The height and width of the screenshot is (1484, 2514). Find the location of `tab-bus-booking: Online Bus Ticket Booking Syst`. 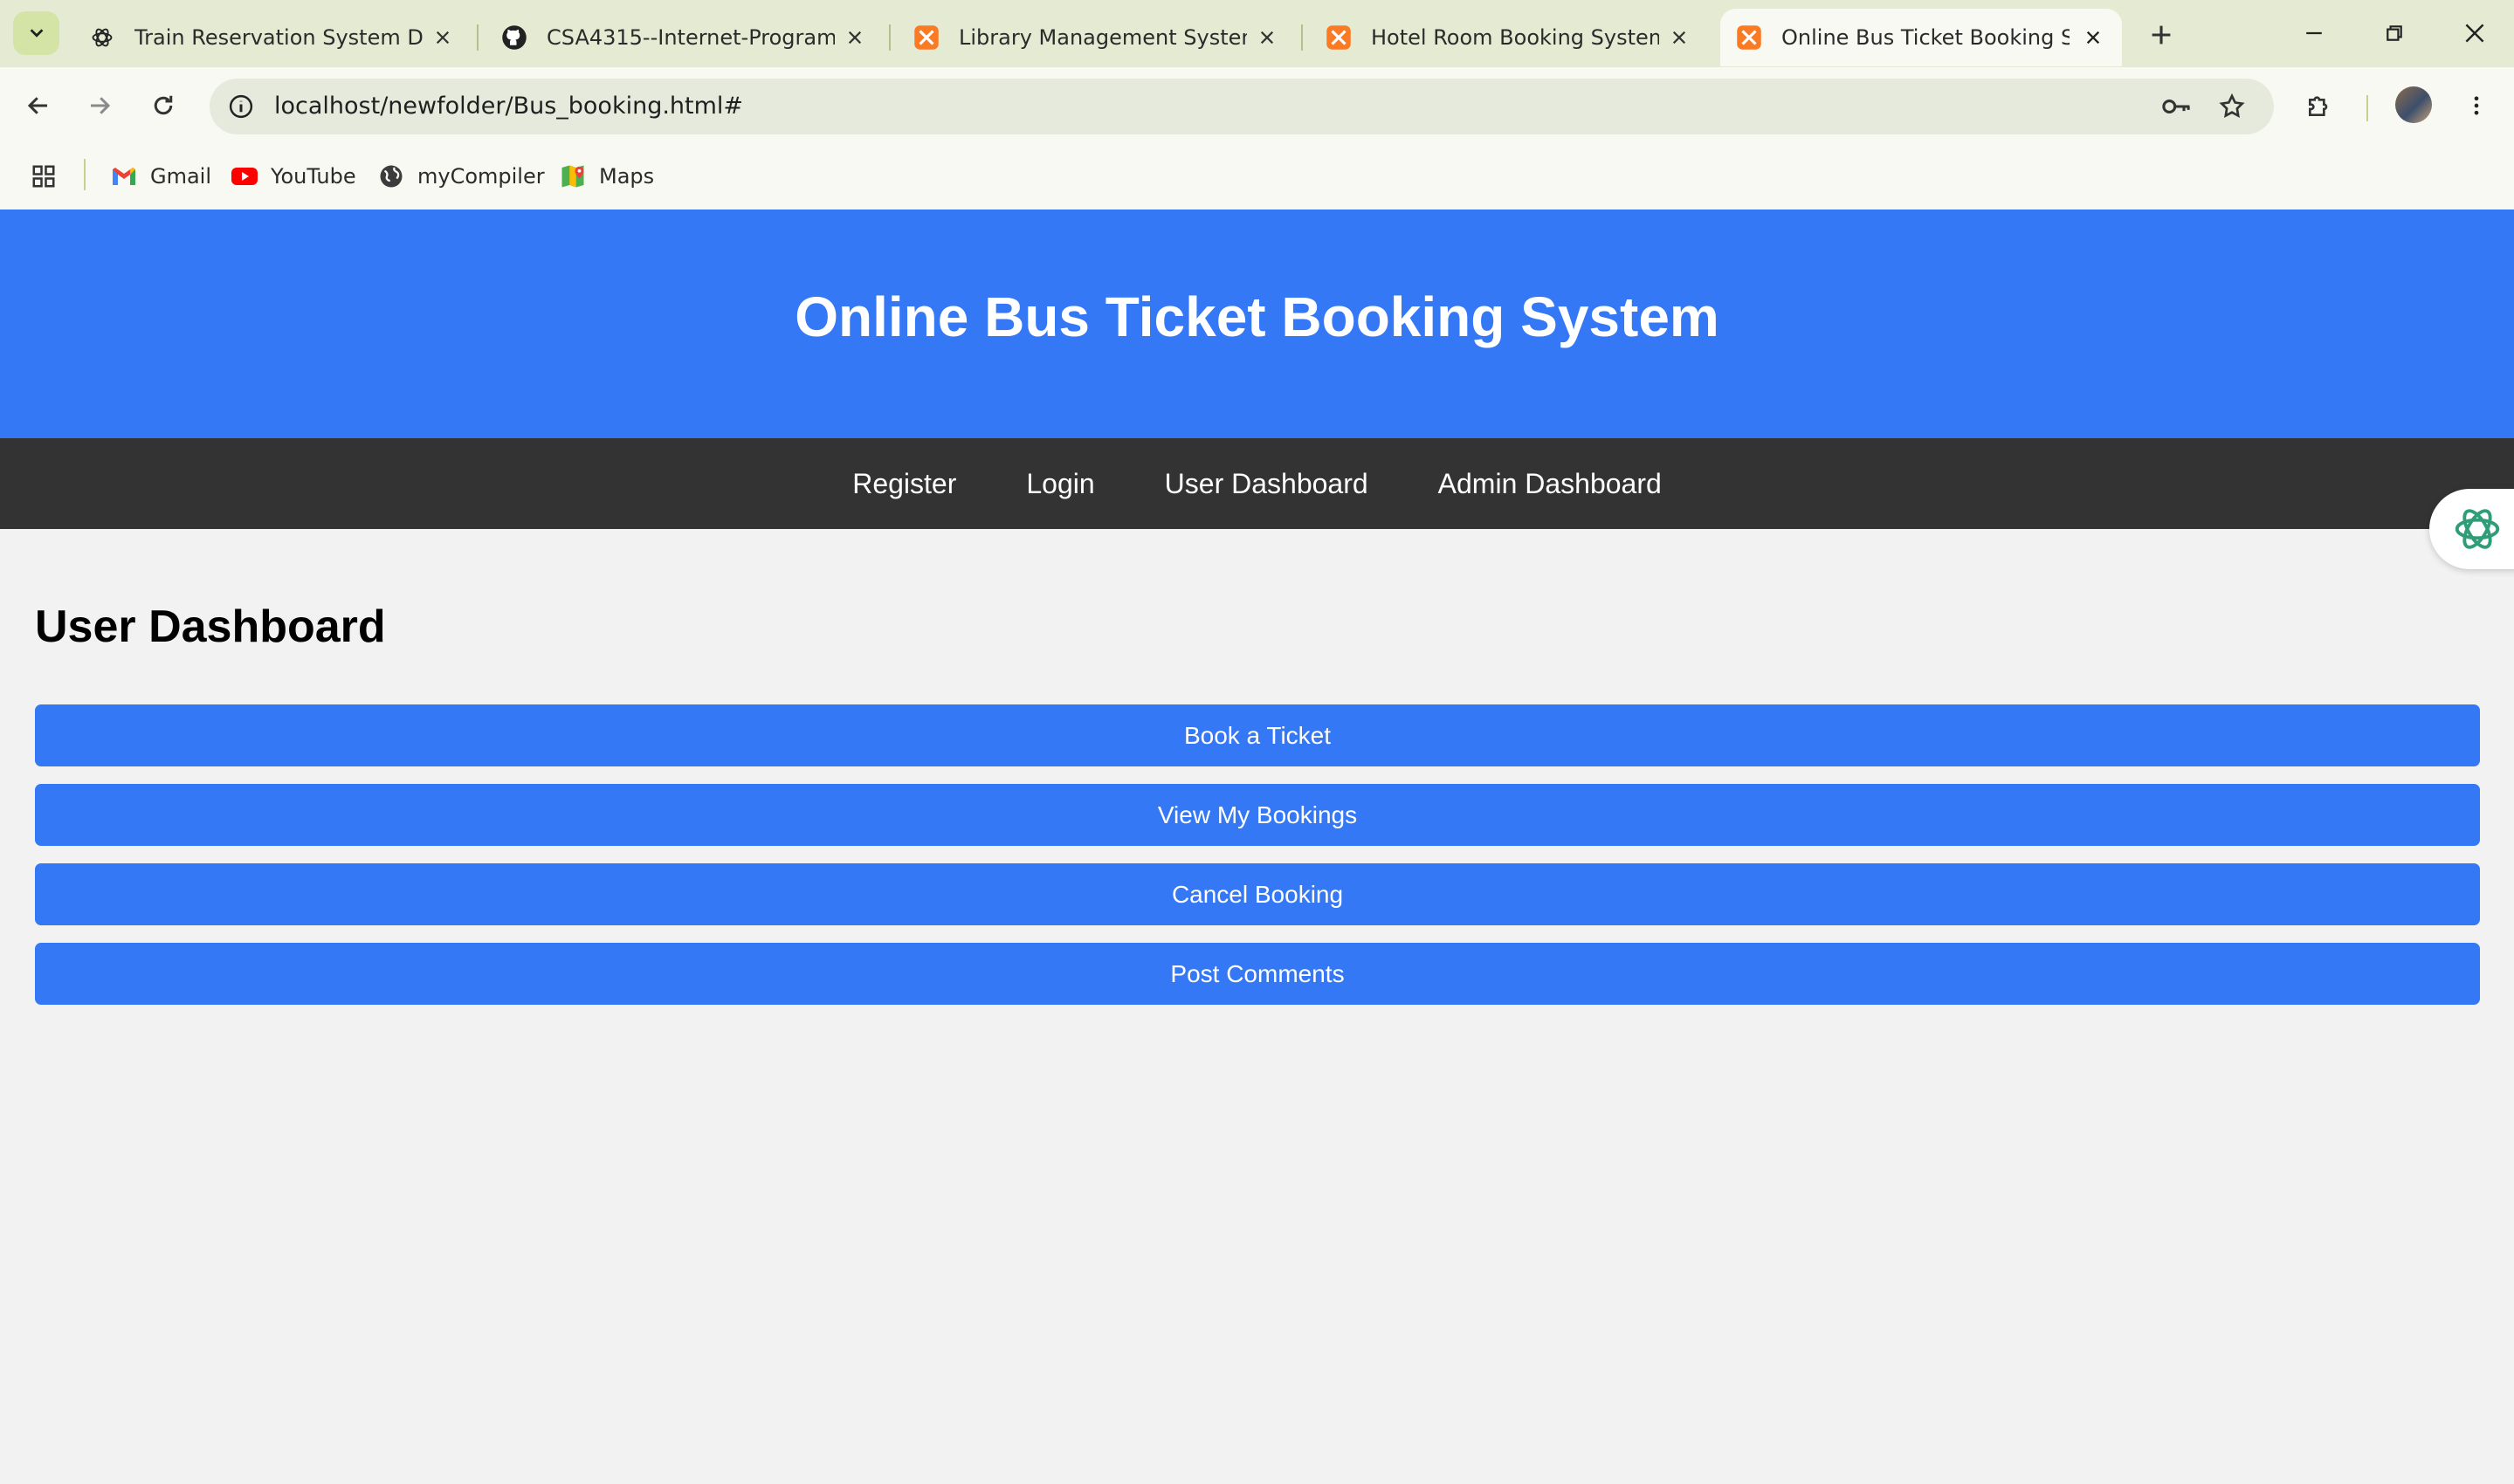

tab-bus-booking: Online Bus Ticket Booking Syst is located at coordinates (1921, 37).